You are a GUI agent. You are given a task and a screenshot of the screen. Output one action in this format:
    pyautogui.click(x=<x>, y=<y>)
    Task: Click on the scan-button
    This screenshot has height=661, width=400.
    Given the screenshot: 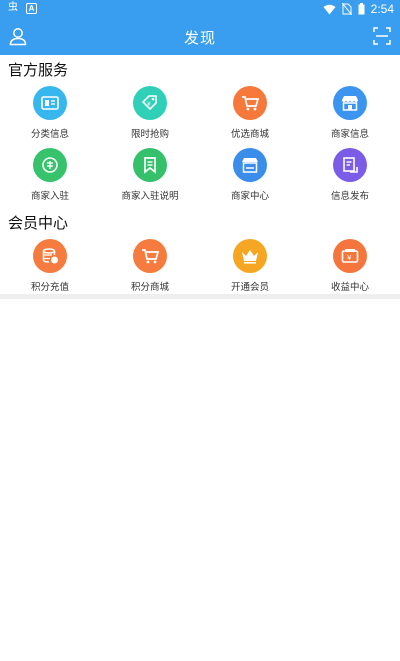 What is the action you would take?
    pyautogui.click(x=382, y=36)
    